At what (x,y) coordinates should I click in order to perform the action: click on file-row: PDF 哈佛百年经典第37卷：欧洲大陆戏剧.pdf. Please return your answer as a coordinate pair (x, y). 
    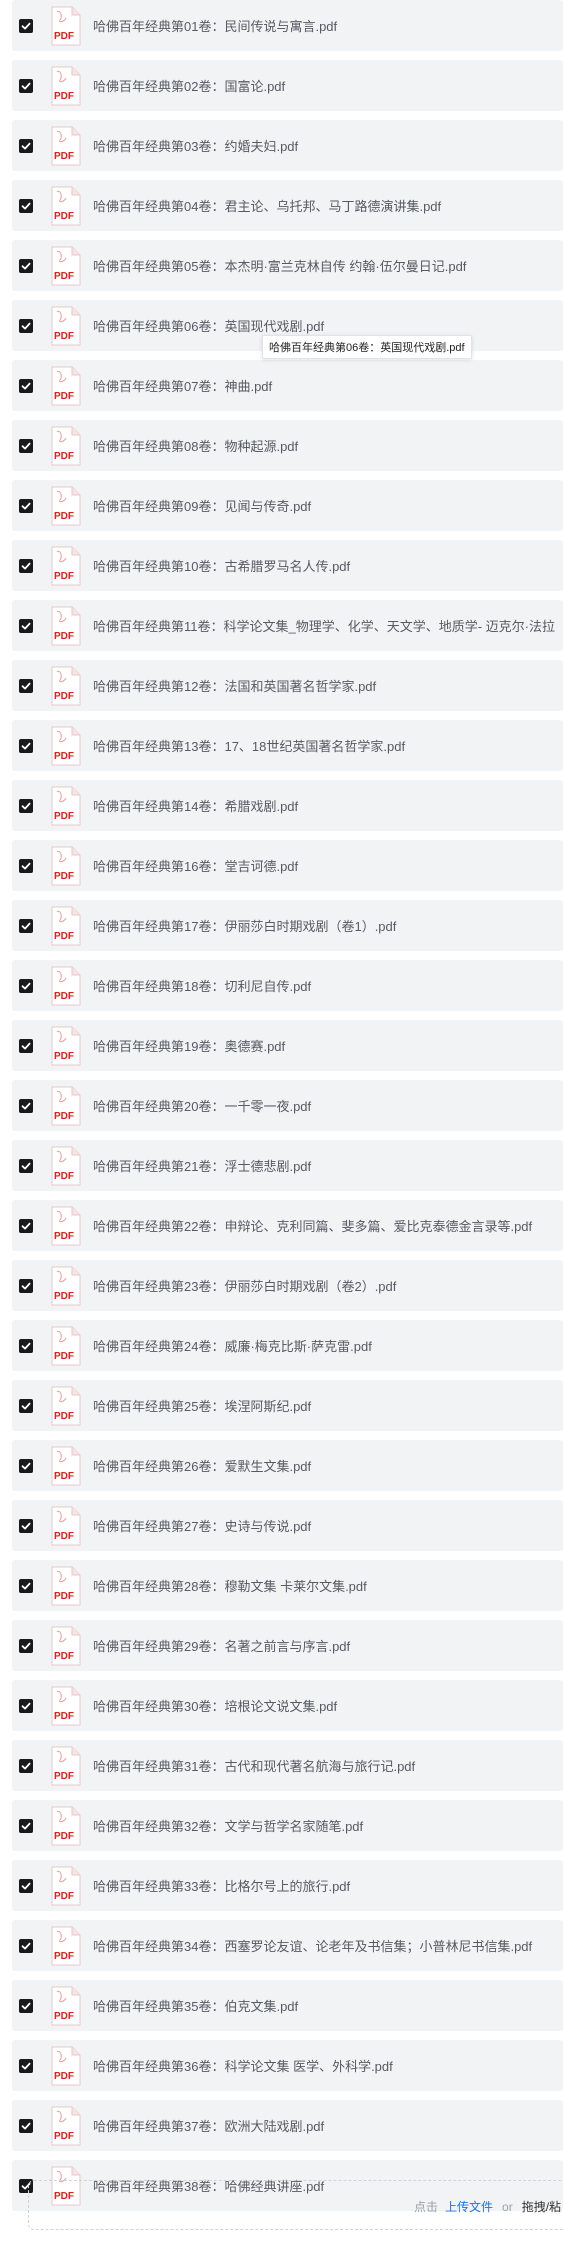
    Looking at the image, I should click on (287, 2125).